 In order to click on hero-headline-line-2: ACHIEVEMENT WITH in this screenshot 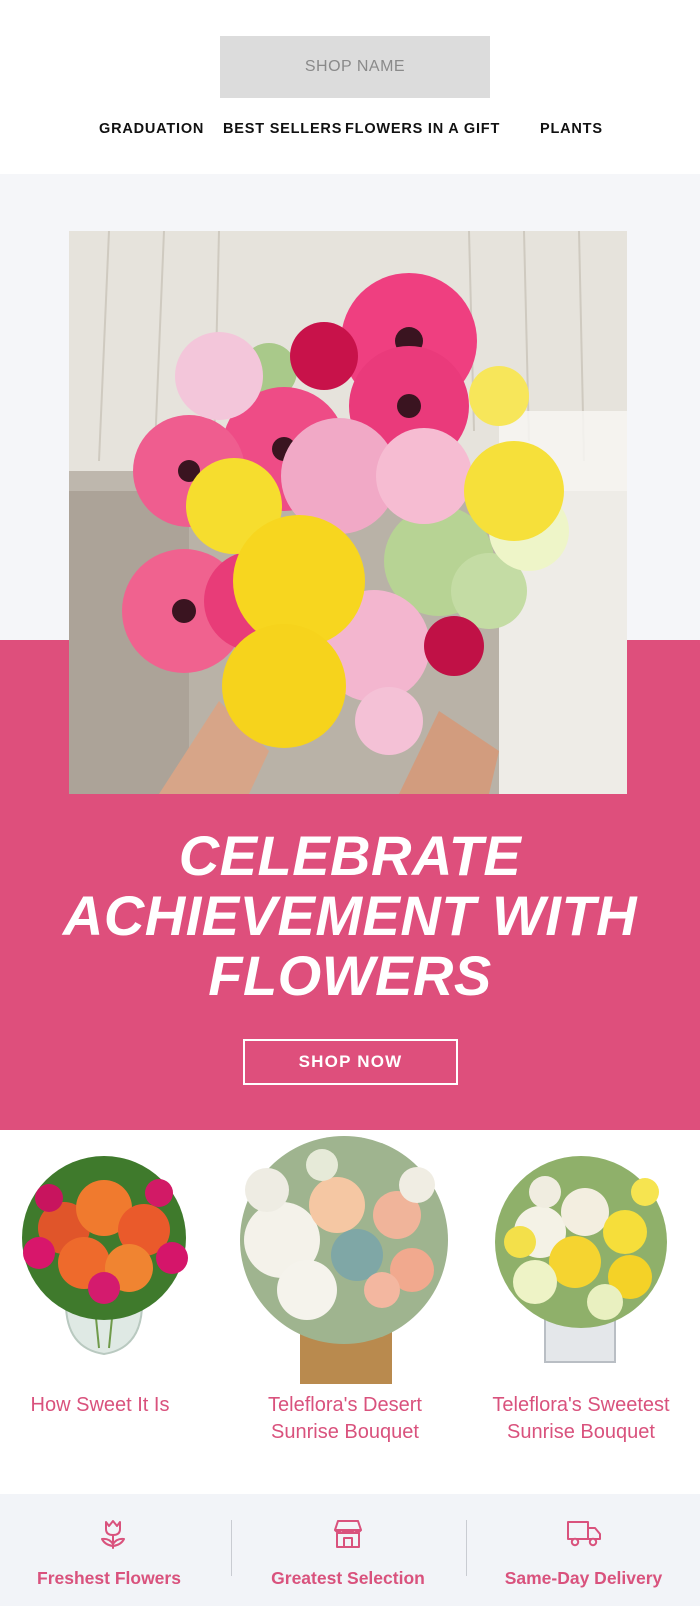, I will do `click(350, 915)`.